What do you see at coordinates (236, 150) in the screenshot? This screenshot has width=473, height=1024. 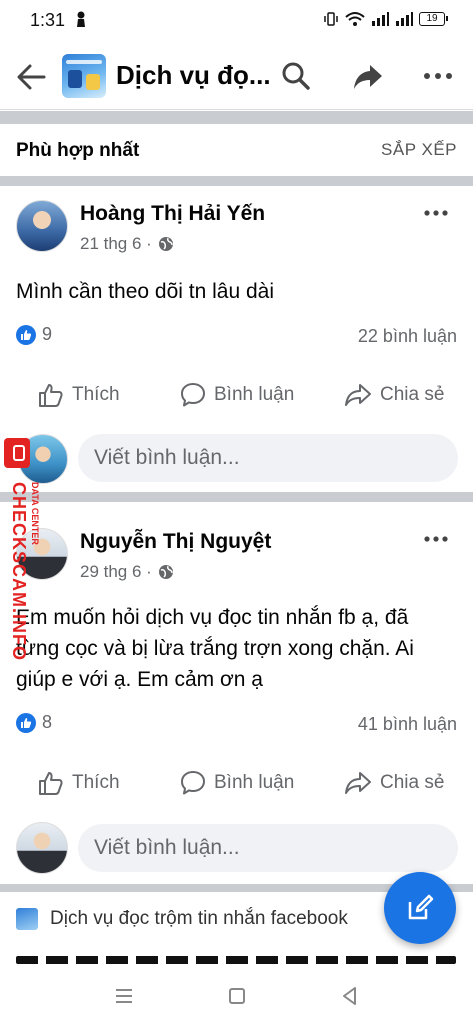 I see `sort-row: Phù hợp nhất SẮP XẾP` at bounding box center [236, 150].